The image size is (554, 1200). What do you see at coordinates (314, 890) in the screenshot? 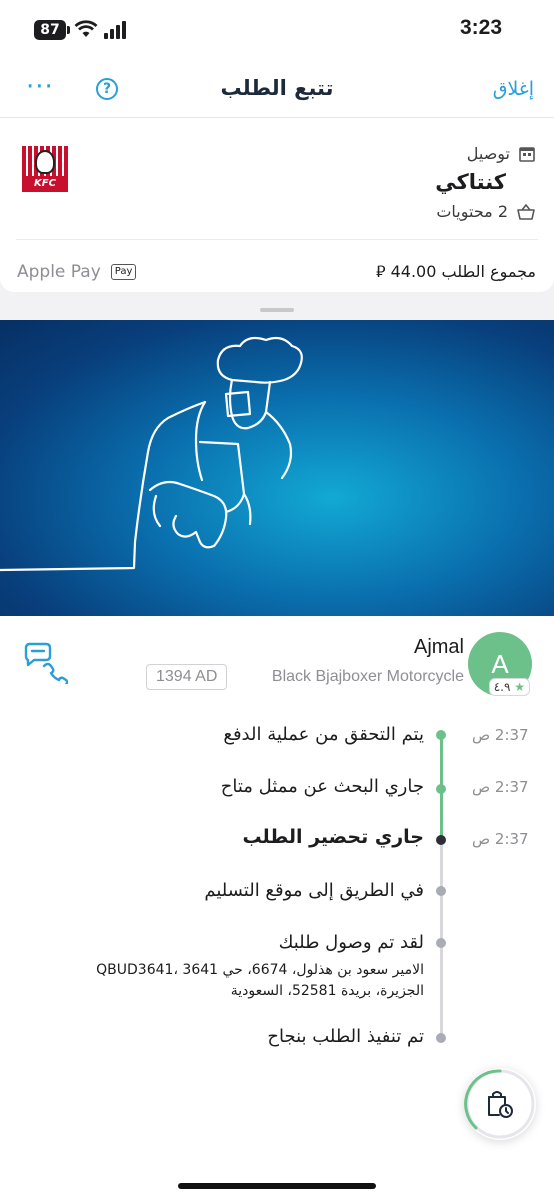
I see `timeline-step-on-the-way: في الطريق إلى موقع التسليم` at bounding box center [314, 890].